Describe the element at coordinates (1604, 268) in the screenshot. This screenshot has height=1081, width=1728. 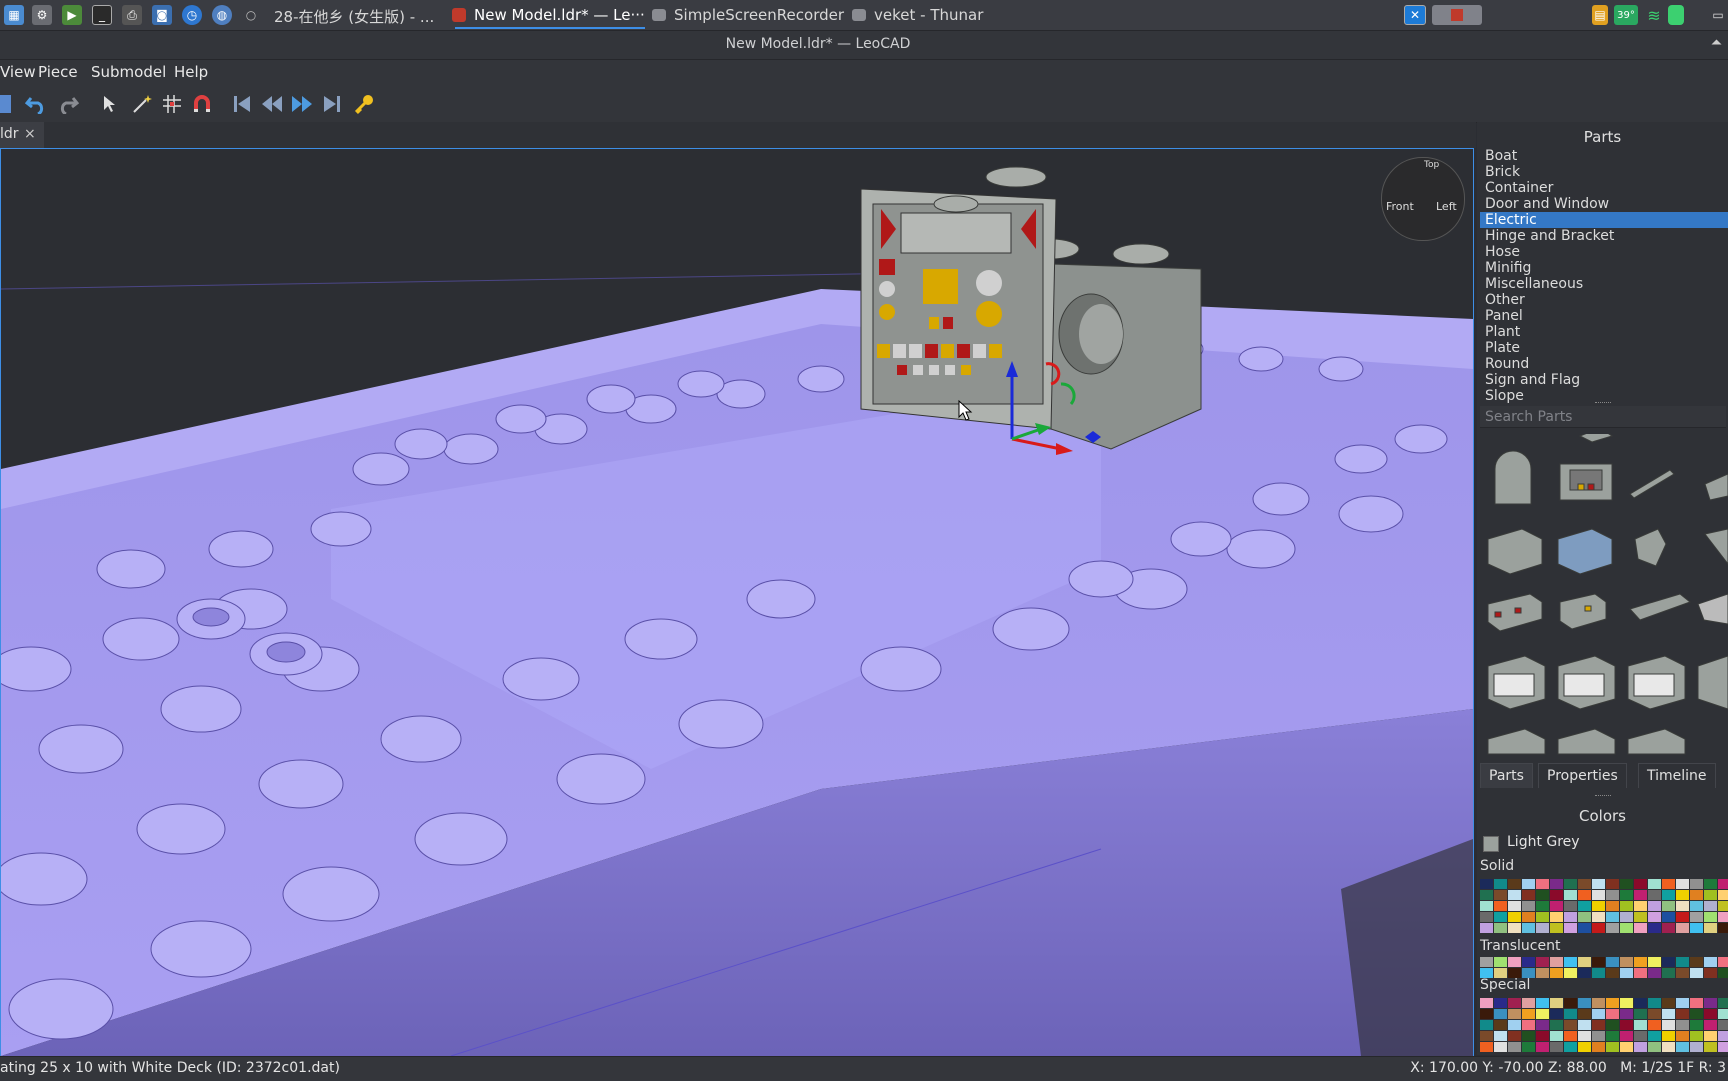
I see `category-item: Minifig` at that location.